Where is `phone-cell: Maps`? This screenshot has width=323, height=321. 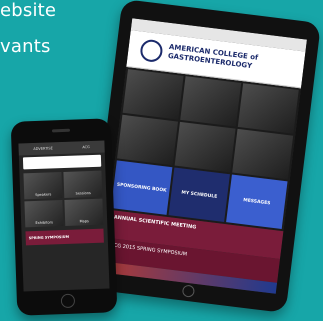
phone-cell: Maps is located at coordinates (84, 212).